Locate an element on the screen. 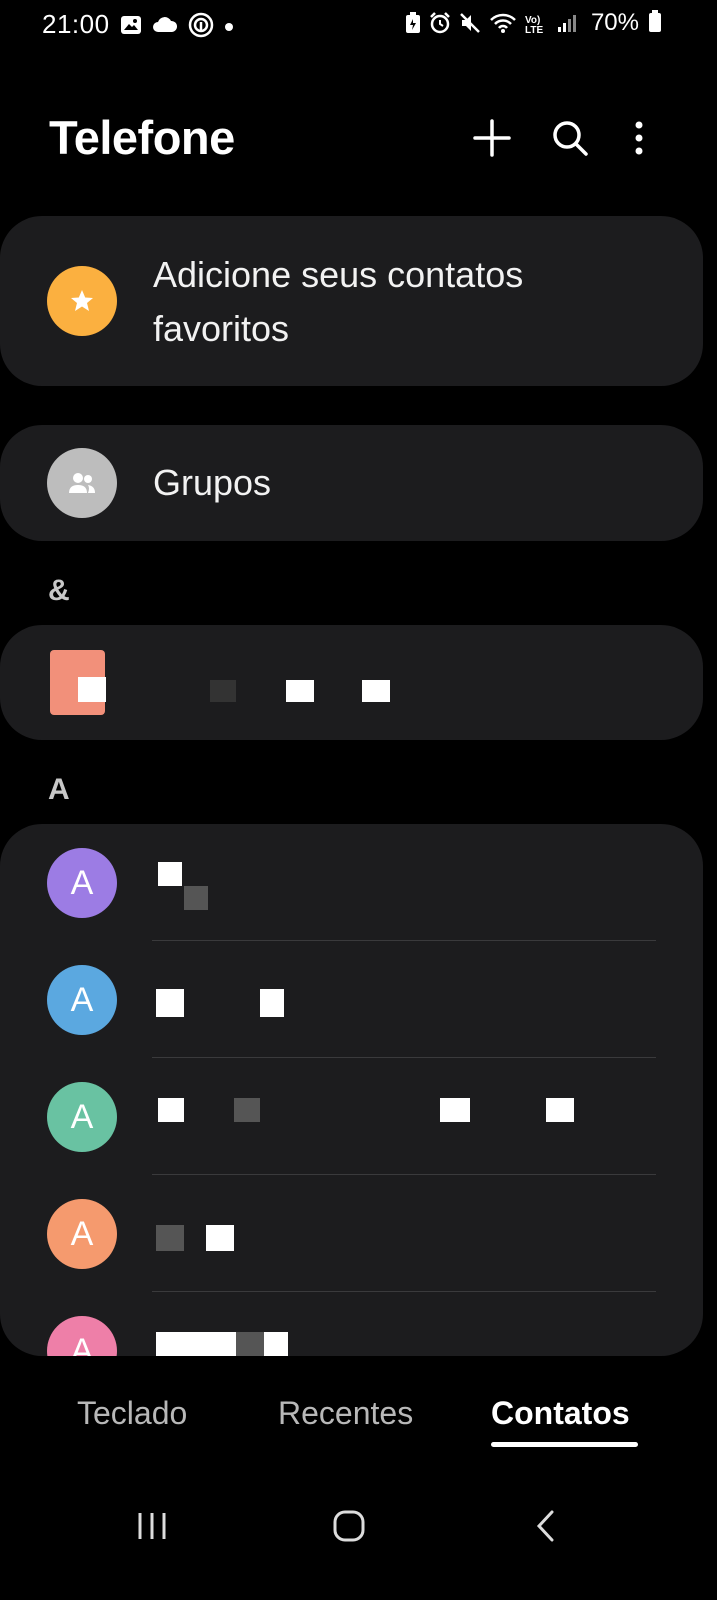 This screenshot has height=1600, width=717. add-icon is located at coordinates (492, 138).